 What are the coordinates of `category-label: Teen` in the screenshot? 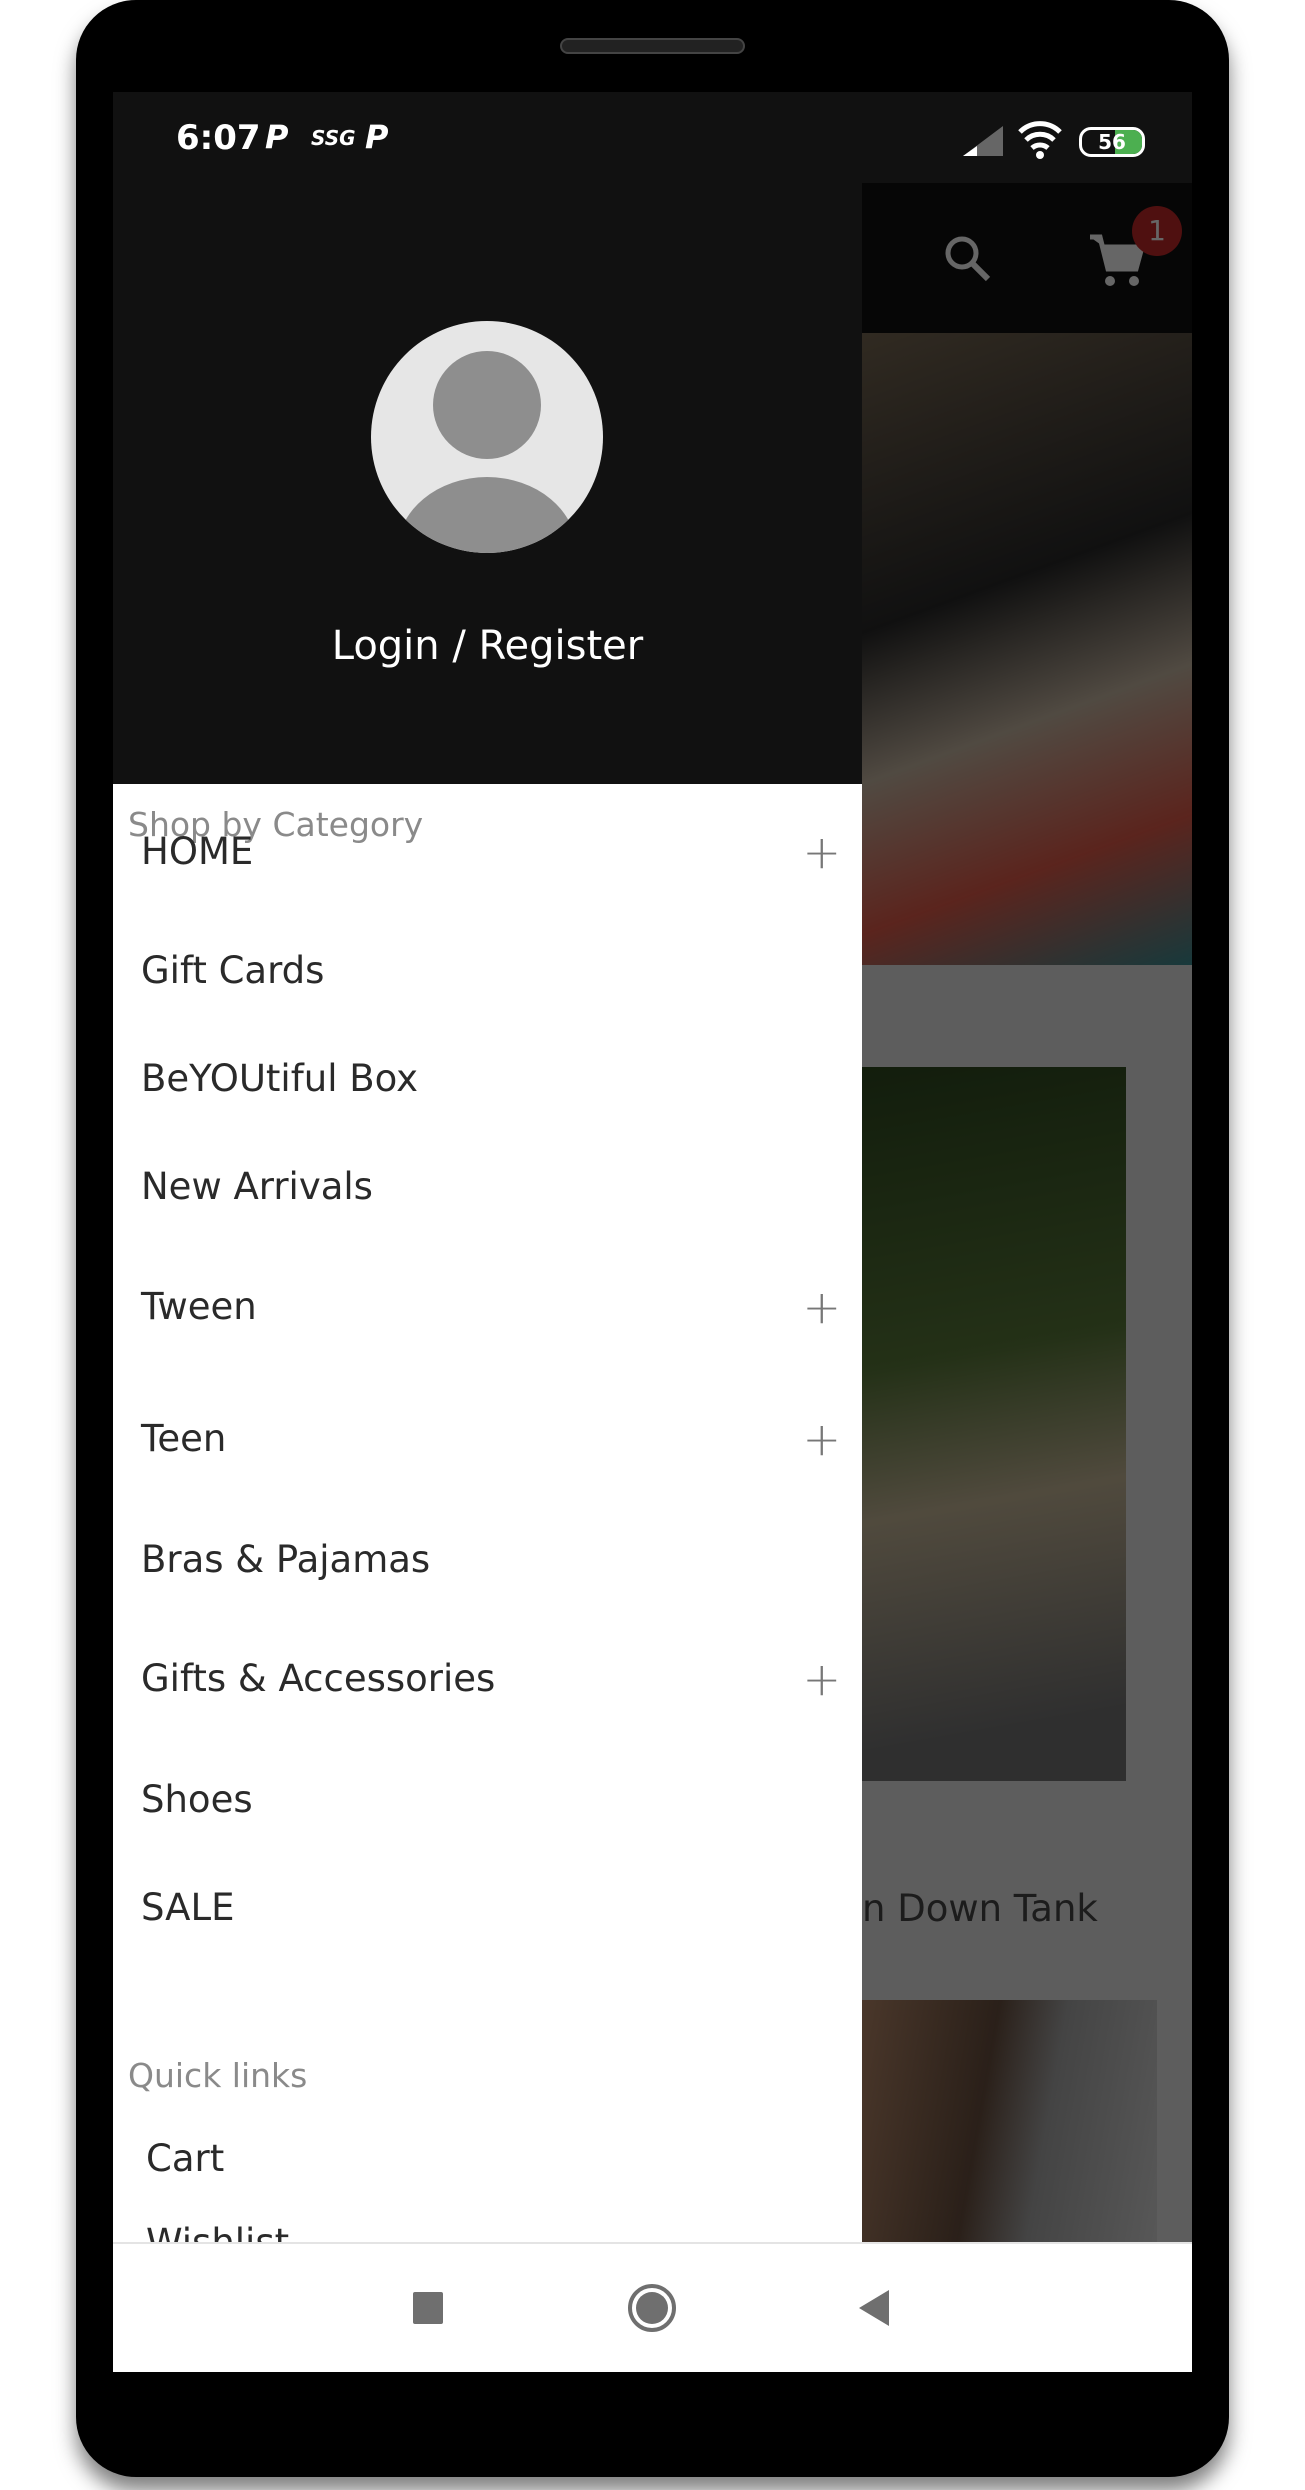 It's located at (184, 1438).